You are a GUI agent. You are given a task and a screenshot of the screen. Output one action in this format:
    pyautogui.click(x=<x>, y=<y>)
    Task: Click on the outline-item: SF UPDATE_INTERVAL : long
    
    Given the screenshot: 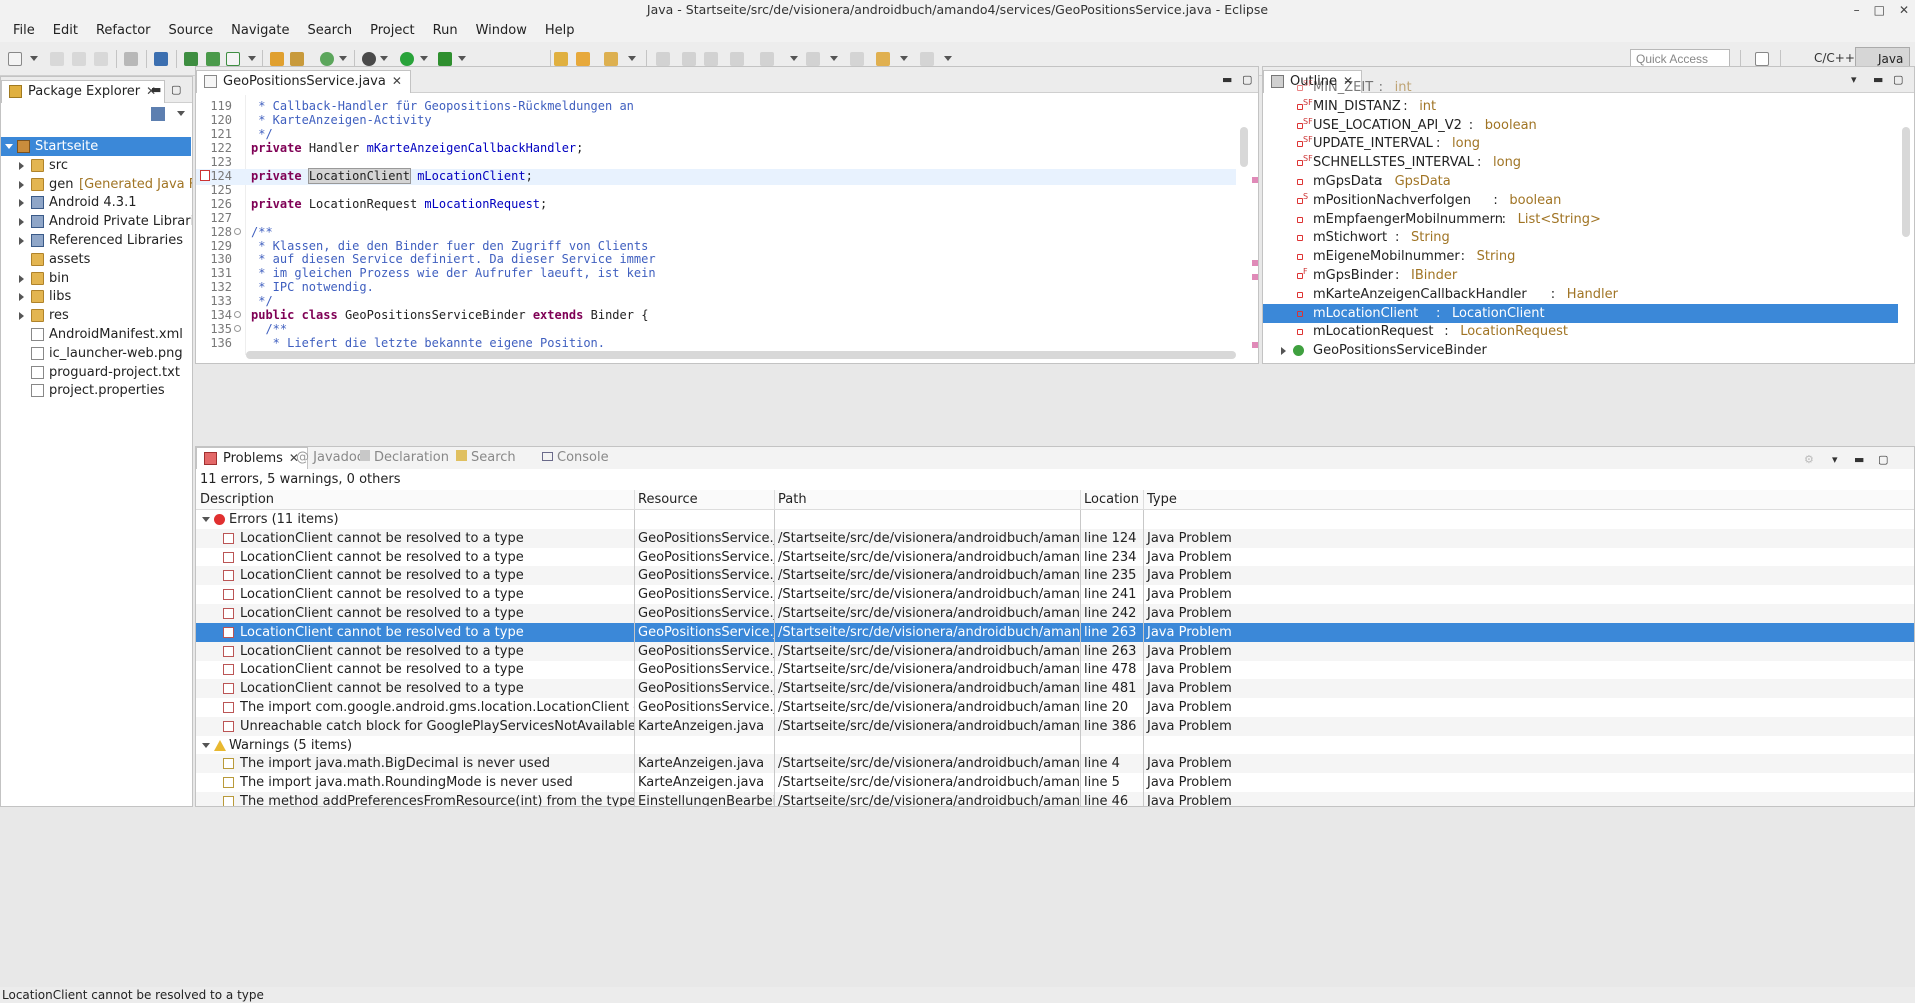 What is the action you would take?
    pyautogui.click(x=1580, y=143)
    